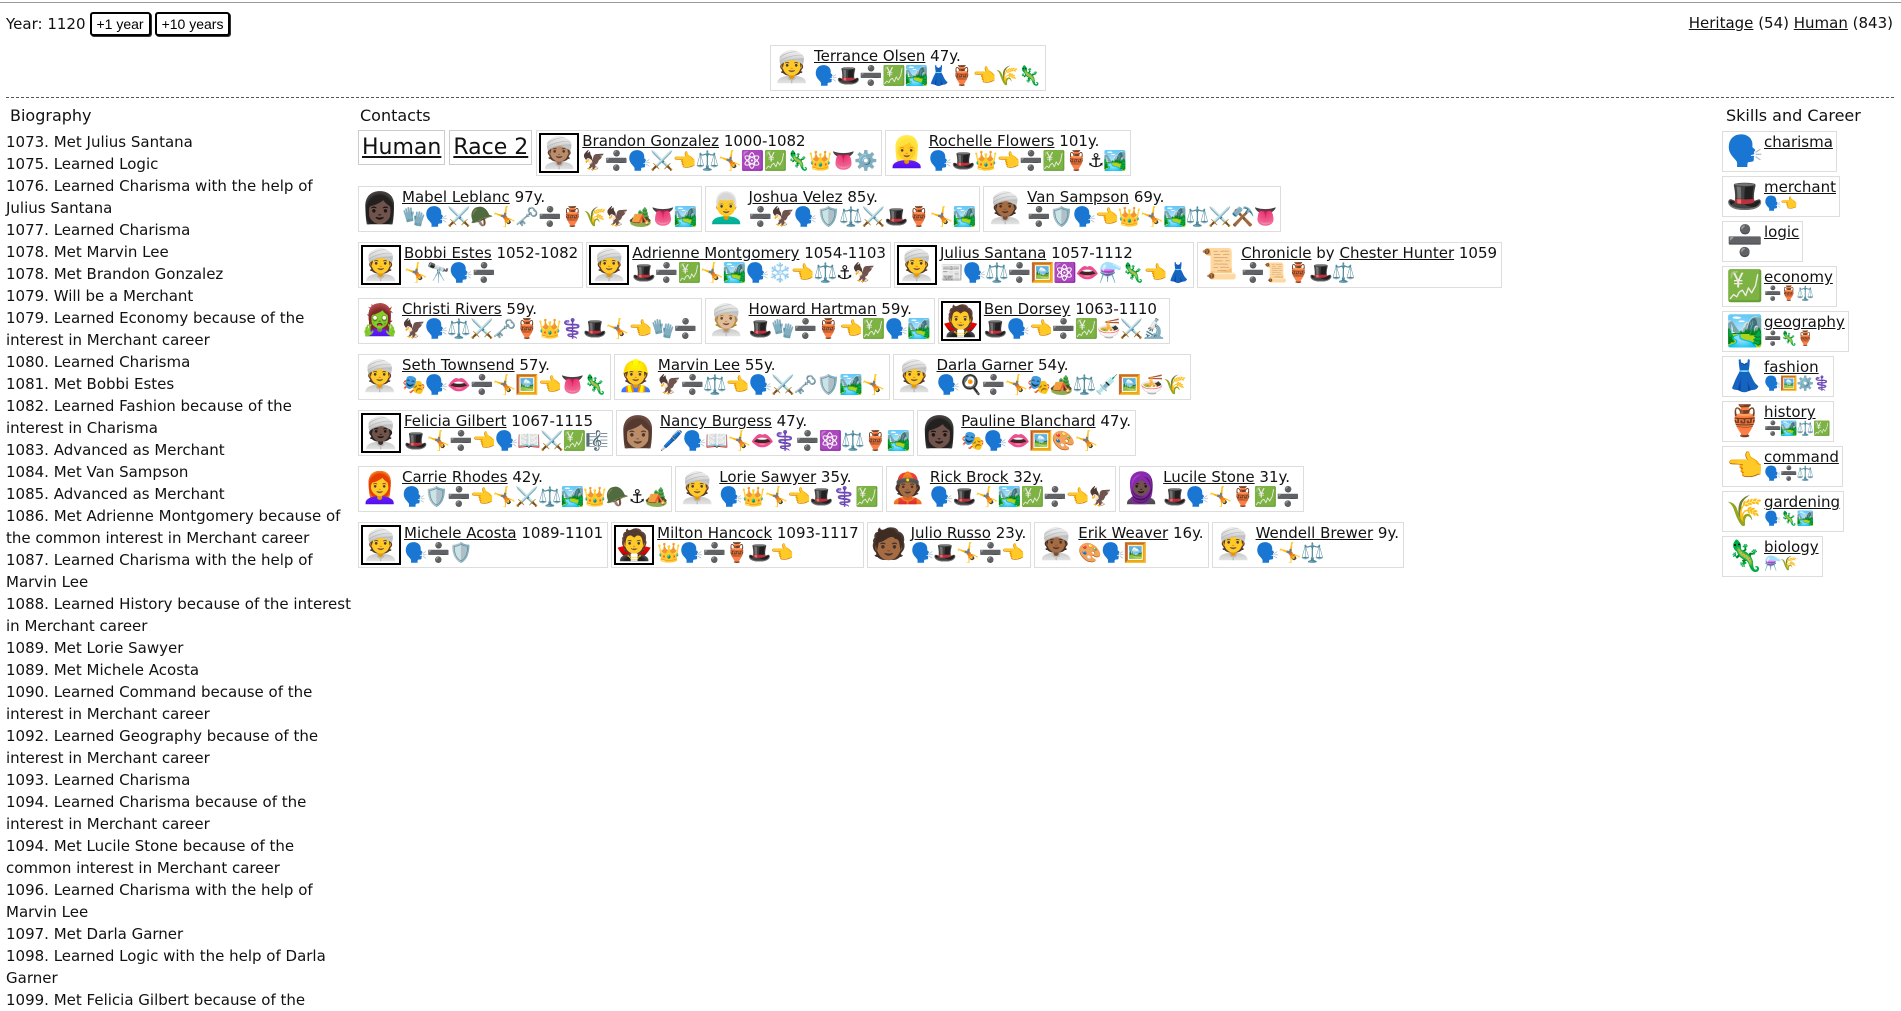 This screenshot has width=1901, height=1011. I want to click on contact-name-link: Bobbi Estes, so click(448, 253).